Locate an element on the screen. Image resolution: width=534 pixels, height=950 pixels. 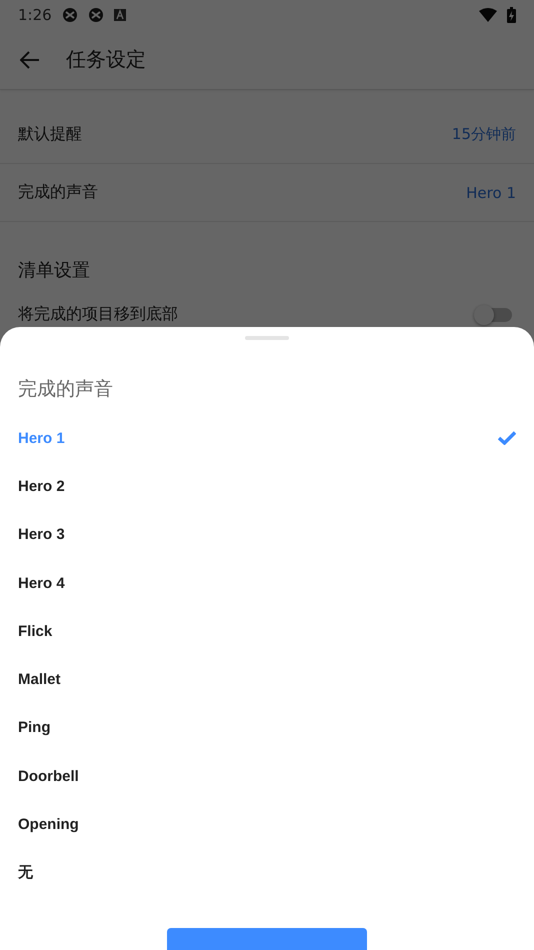
page-title: 任务设定 is located at coordinates (106, 59).